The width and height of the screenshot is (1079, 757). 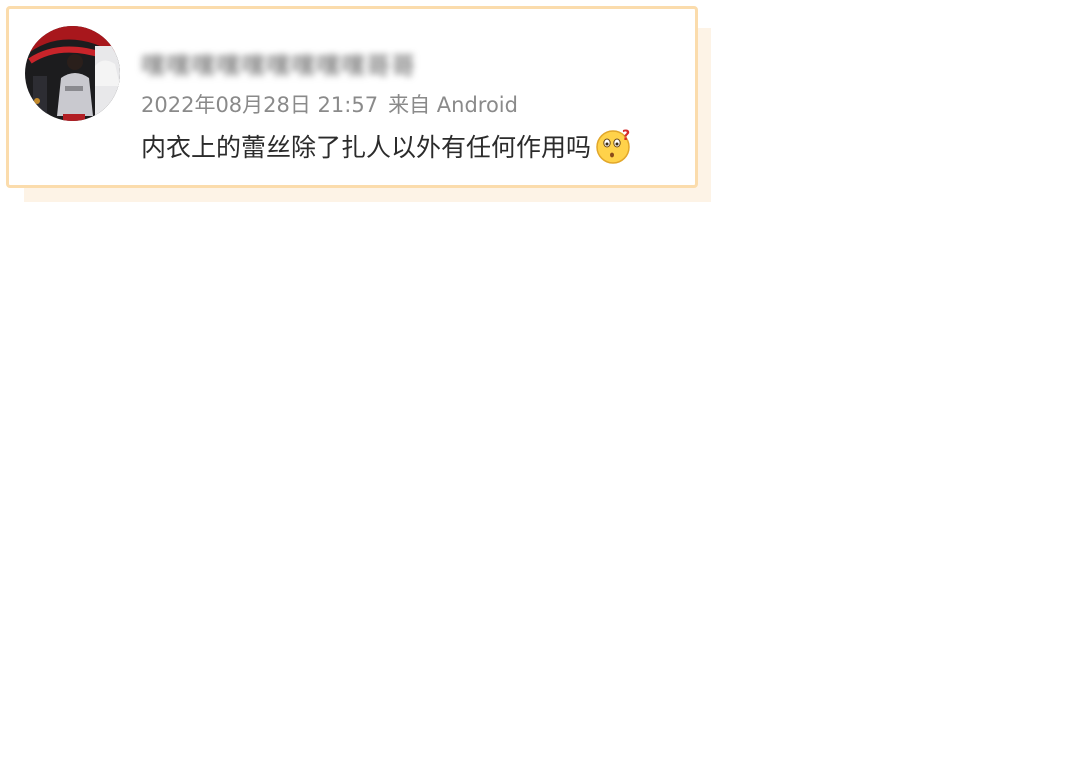 I want to click on username: 嘿嘿嘿嘿嘿嘿嘿嘿嘿哥哥, so click(x=278, y=63).